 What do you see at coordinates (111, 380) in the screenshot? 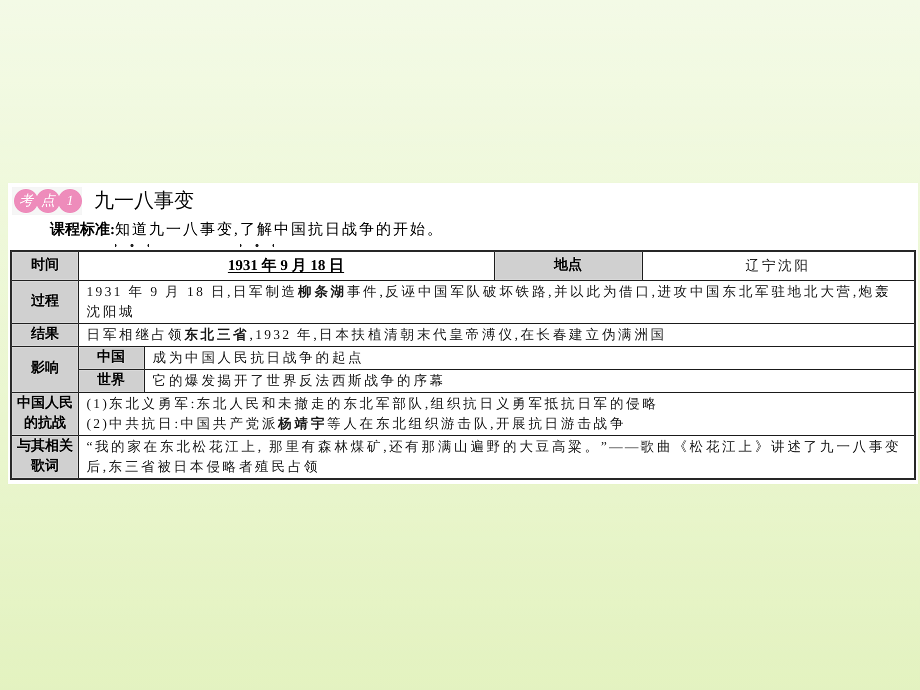
I see `sub-header: 世界` at bounding box center [111, 380].